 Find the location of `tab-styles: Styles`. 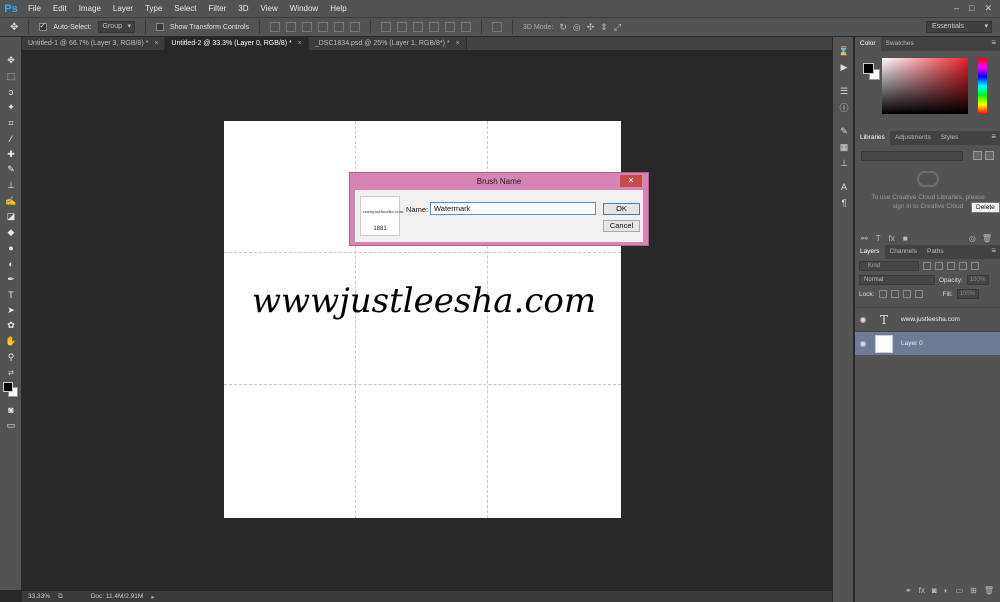

tab-styles: Styles is located at coordinates (950, 138).